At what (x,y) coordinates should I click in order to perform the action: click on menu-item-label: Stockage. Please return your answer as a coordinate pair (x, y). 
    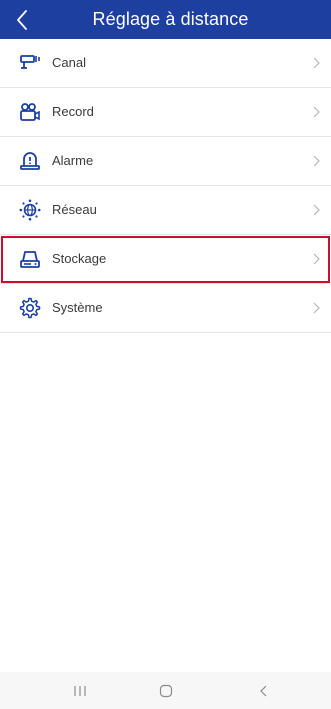
    Looking at the image, I should click on (79, 258).